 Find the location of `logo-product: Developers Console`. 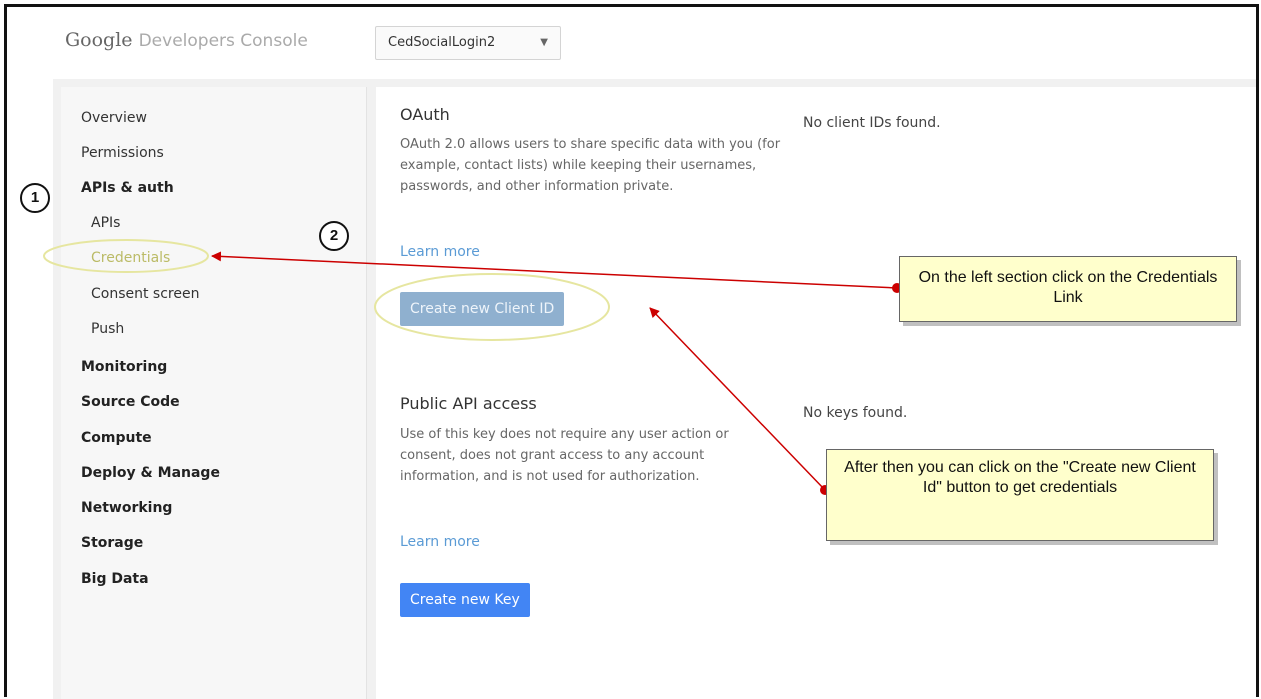

logo-product: Developers Console is located at coordinates (223, 41).